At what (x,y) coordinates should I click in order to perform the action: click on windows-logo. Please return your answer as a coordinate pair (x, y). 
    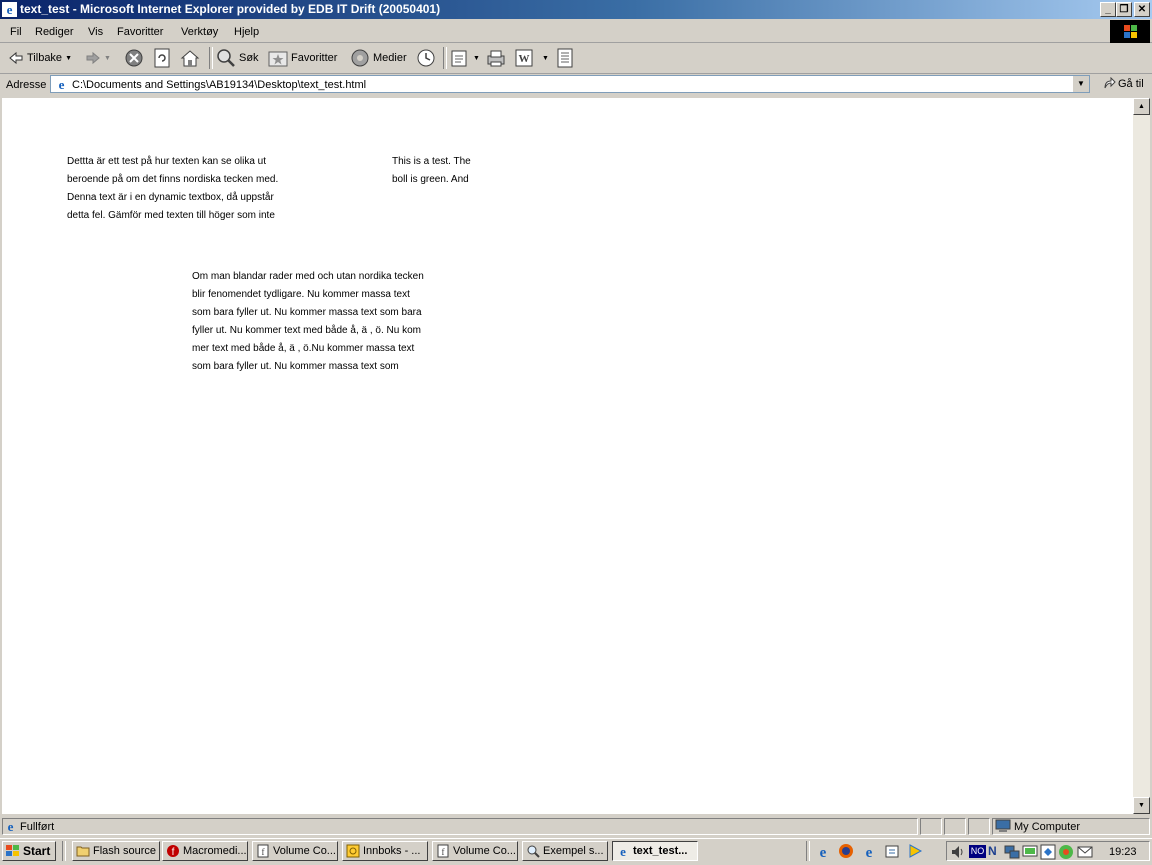
    Looking at the image, I should click on (1130, 31).